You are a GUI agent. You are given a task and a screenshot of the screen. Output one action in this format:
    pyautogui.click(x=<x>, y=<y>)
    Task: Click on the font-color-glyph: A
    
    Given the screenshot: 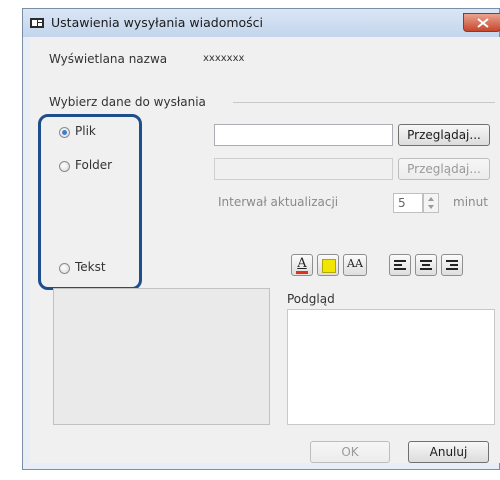 What is the action you would take?
    pyautogui.click(x=302, y=263)
    